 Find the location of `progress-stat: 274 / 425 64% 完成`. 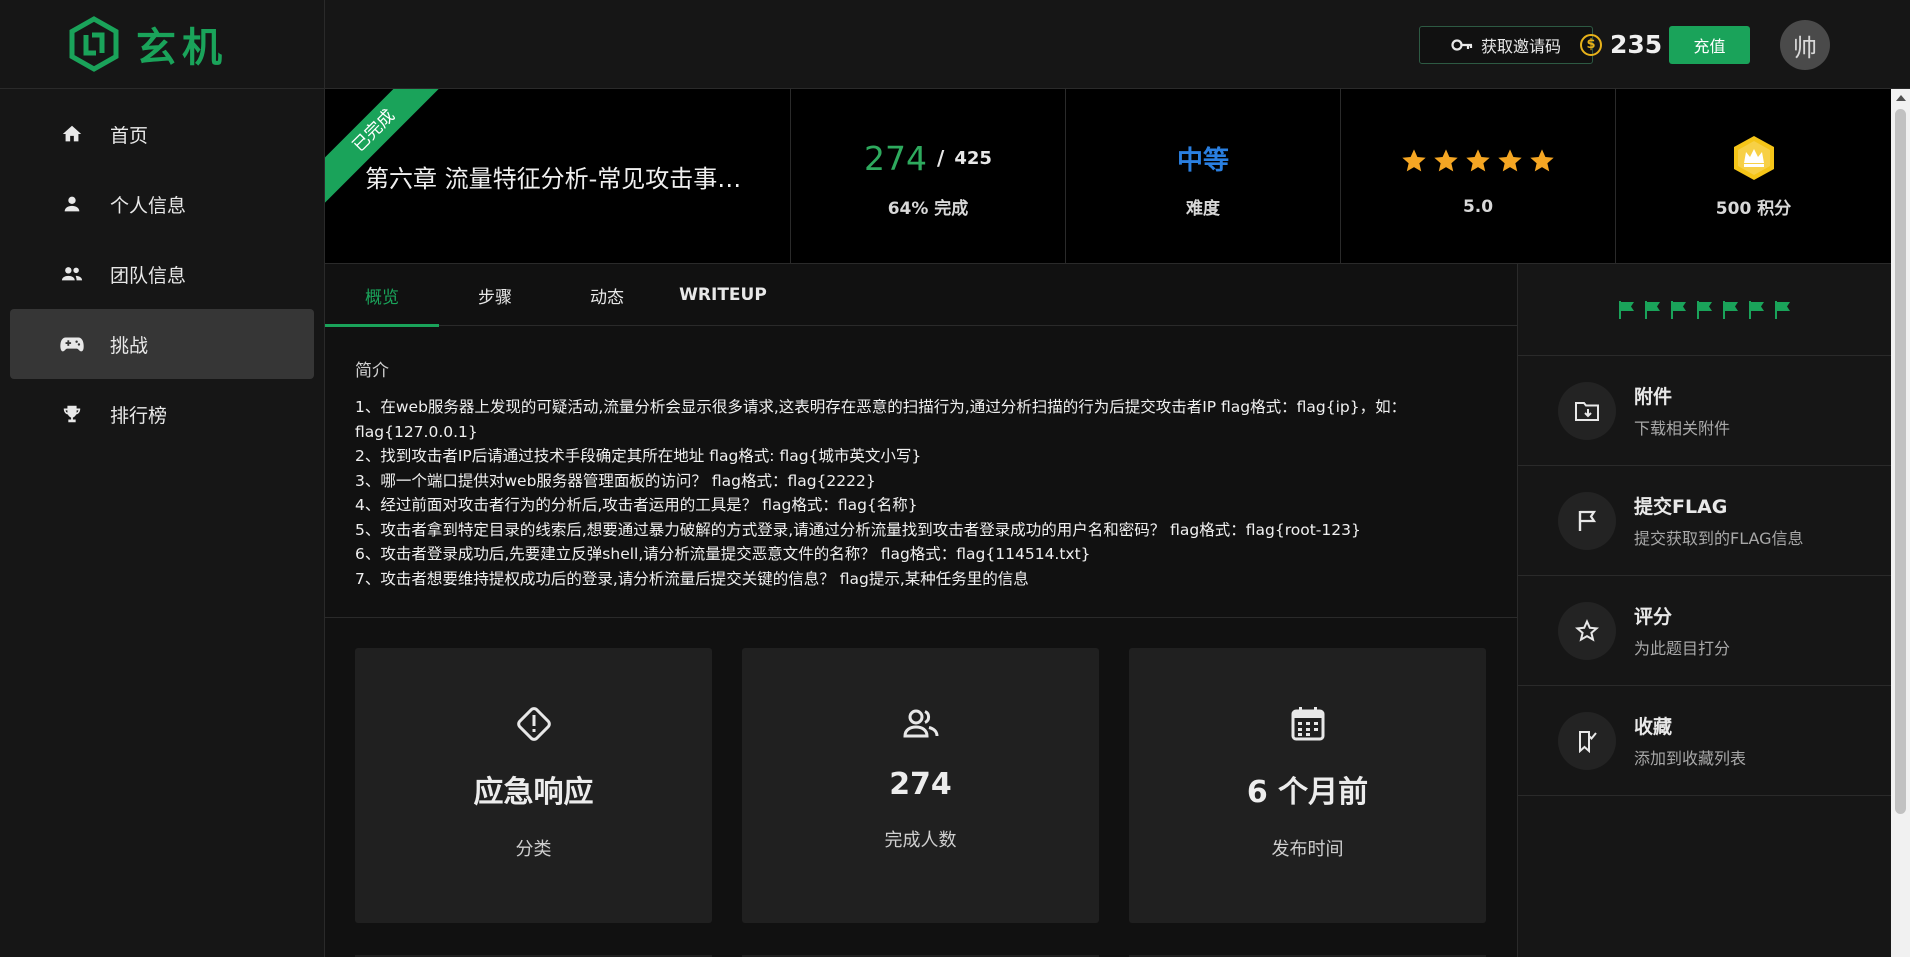

progress-stat: 274 / 425 64% 完成 is located at coordinates (928, 176).